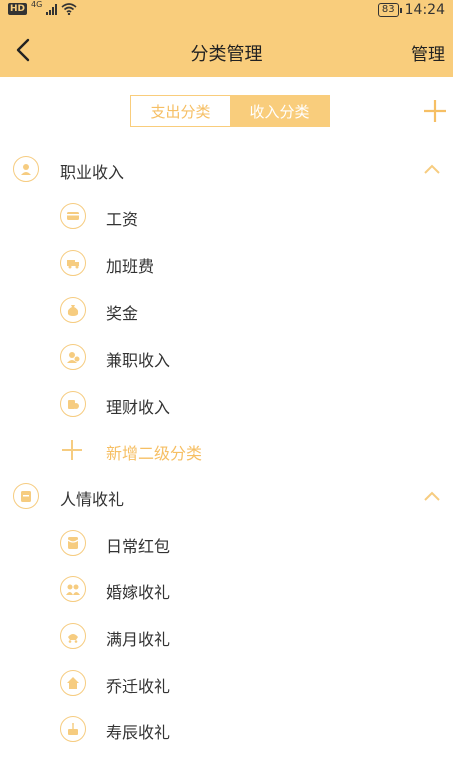 This screenshot has width=453, height=766. Describe the element at coordinates (226, 683) in the screenshot. I see `list-item: 乔迁收礼` at that location.